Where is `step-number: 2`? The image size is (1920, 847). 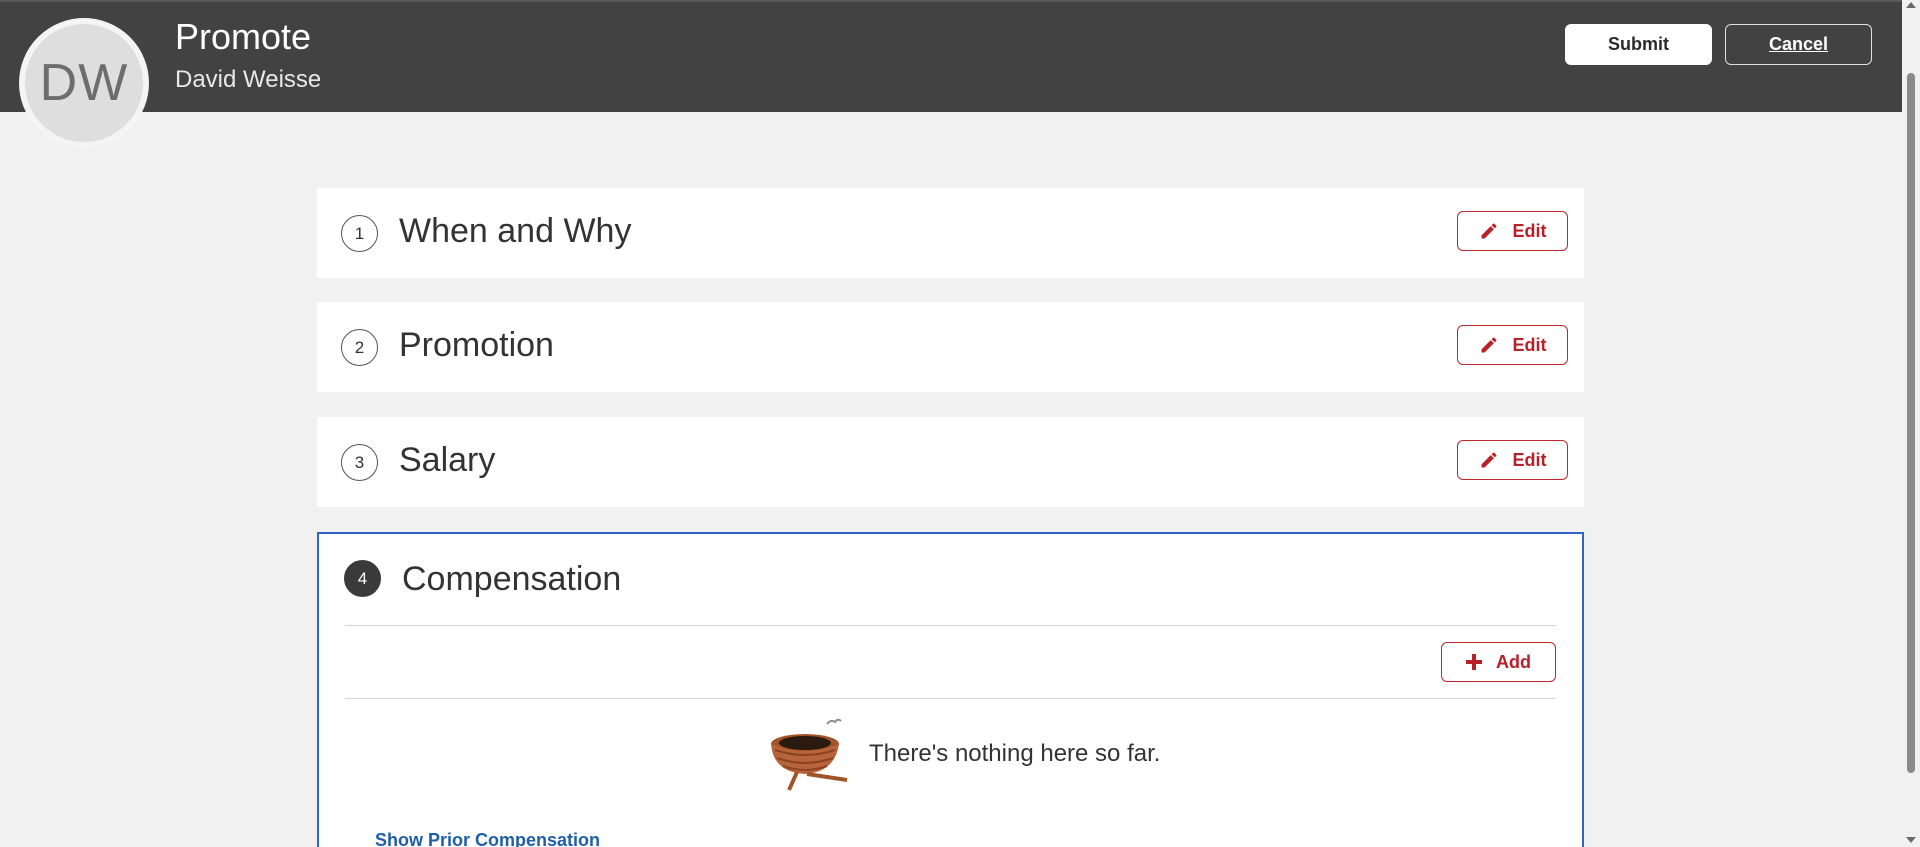
step-number: 2 is located at coordinates (359, 347).